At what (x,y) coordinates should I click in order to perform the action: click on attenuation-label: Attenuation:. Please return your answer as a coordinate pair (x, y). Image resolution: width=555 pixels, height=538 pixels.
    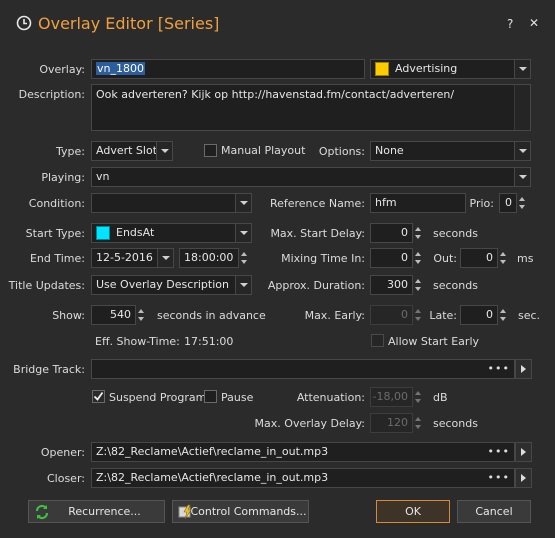
    Looking at the image, I should click on (330, 397).